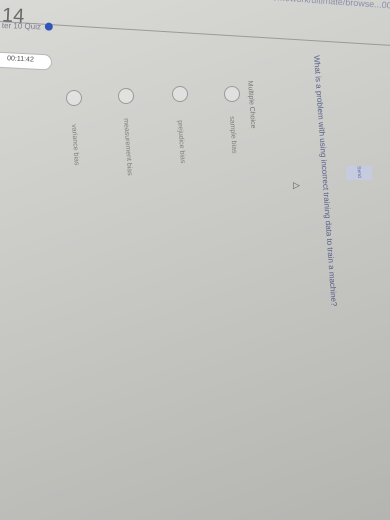 The image size is (390, 520). What do you see at coordinates (195, 34) in the screenshot?
I see `topbar-divider` at bounding box center [195, 34].